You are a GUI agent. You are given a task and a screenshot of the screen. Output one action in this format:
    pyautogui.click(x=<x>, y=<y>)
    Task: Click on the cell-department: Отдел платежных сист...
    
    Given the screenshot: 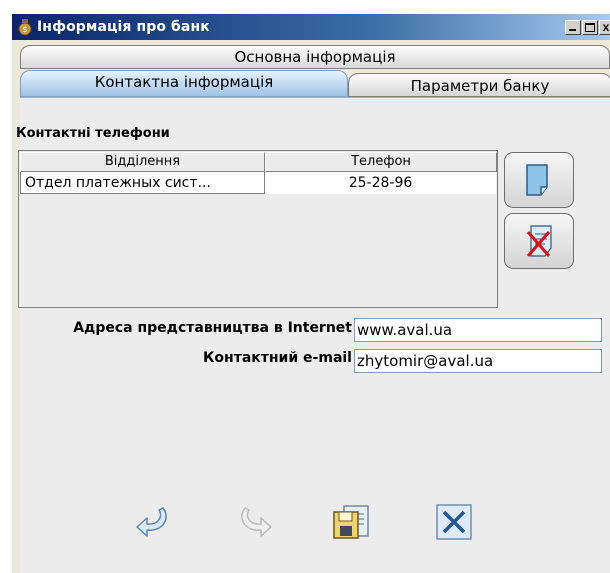 What is the action you would take?
    pyautogui.click(x=142, y=183)
    